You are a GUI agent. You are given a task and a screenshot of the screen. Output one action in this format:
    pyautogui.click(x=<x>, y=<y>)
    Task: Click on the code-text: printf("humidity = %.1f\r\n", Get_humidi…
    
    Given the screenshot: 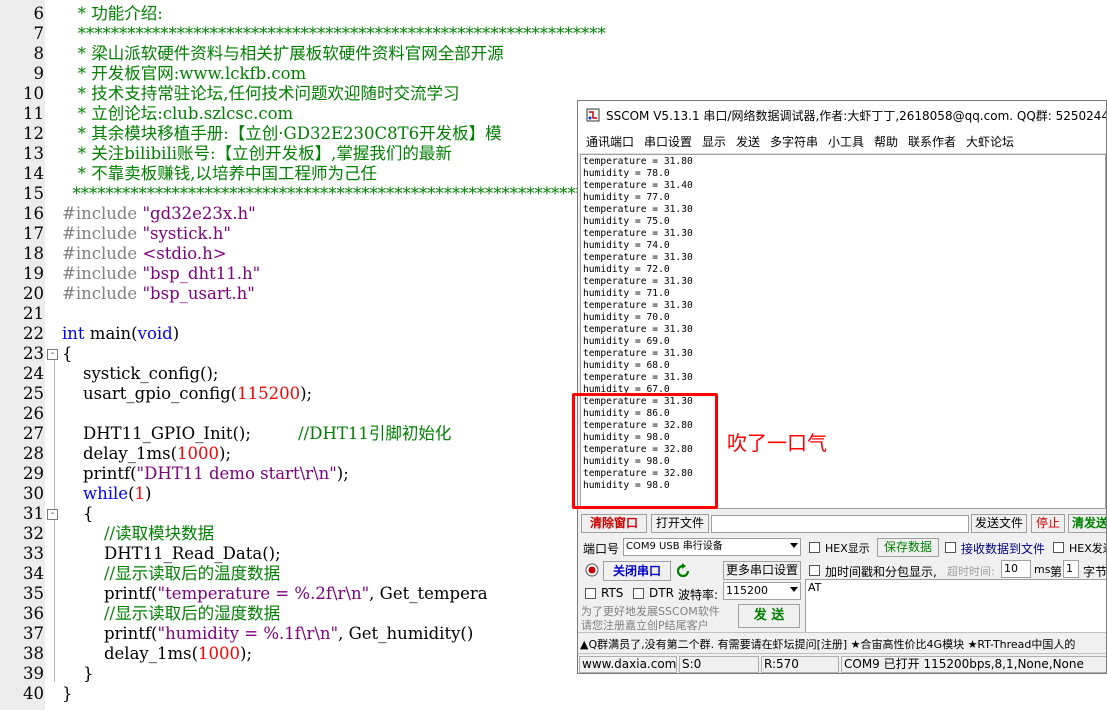 What is the action you would take?
    pyautogui.click(x=267, y=634)
    